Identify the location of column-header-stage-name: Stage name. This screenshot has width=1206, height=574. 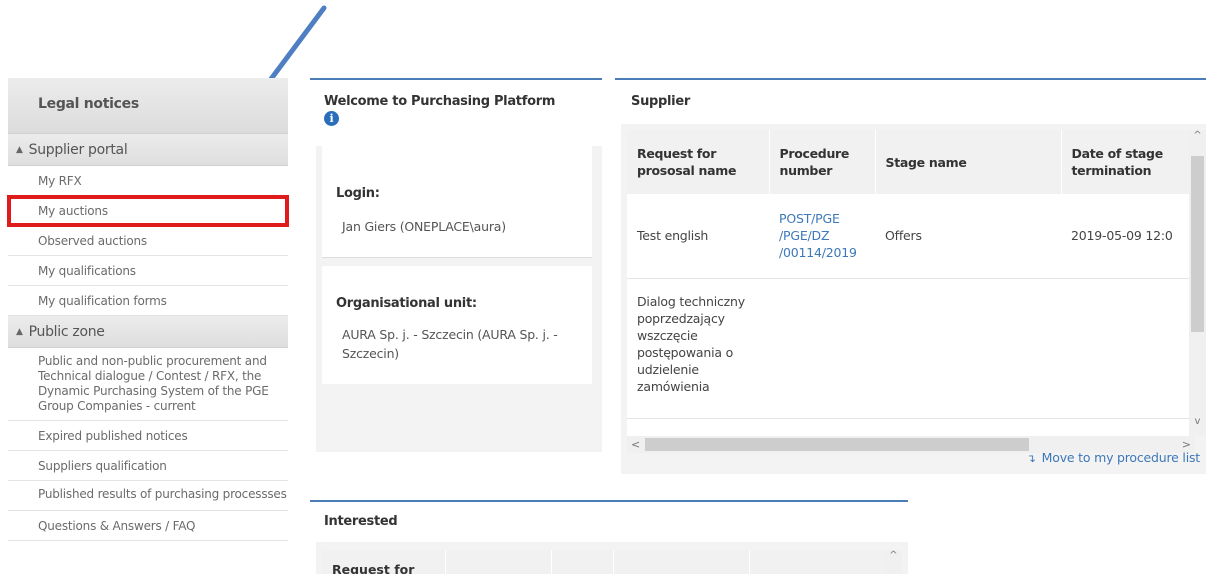
(968, 162).